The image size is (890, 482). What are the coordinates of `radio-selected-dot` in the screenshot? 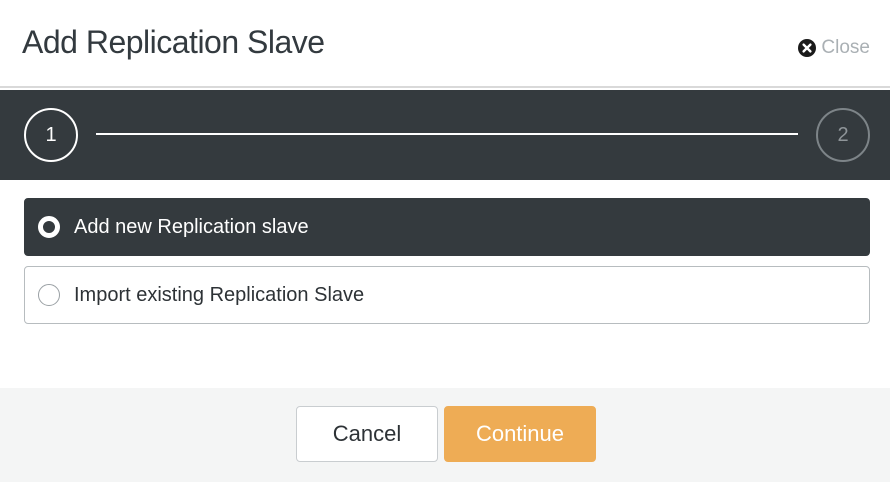 It's located at (49, 227).